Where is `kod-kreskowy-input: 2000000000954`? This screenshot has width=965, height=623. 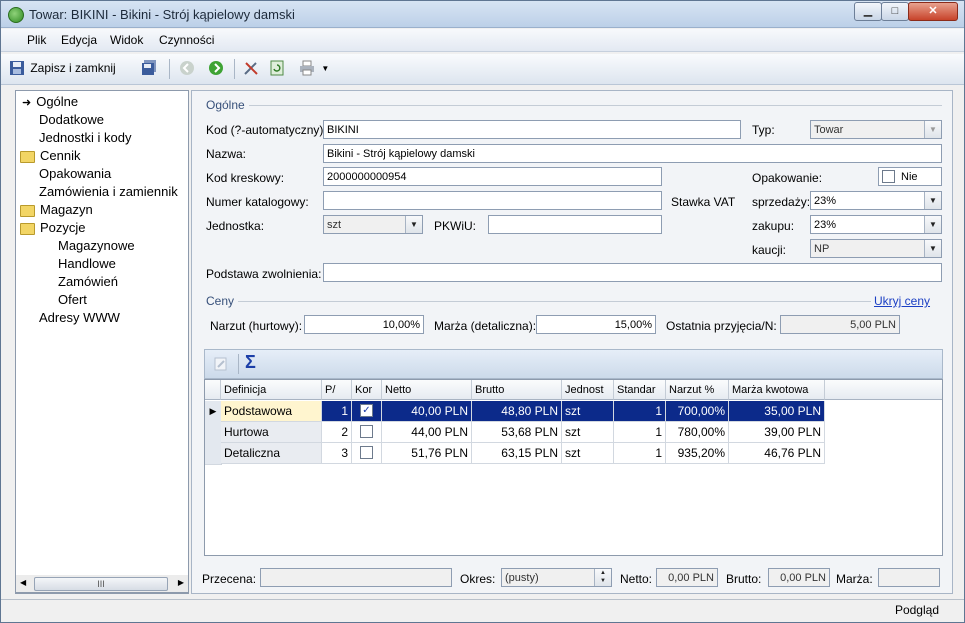
kod-kreskowy-input: 2000000000954 is located at coordinates (492, 176).